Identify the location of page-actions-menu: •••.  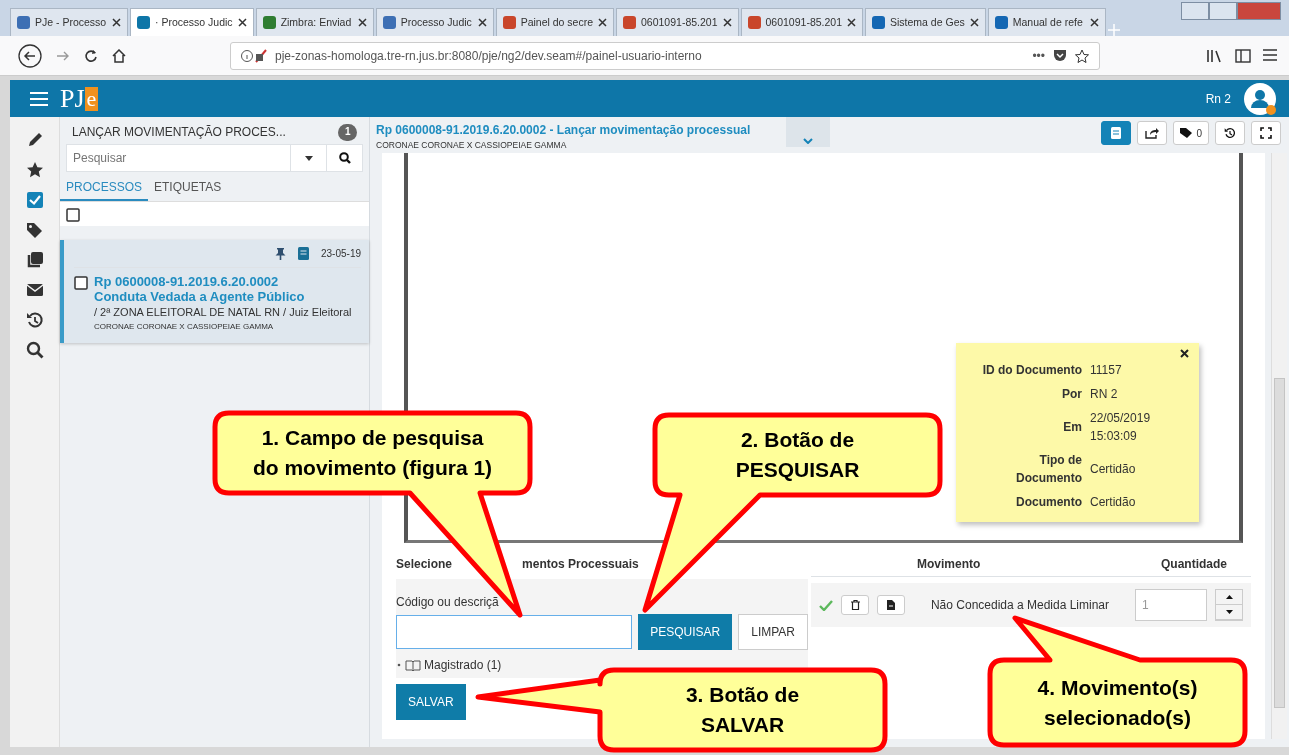
(1038, 55).